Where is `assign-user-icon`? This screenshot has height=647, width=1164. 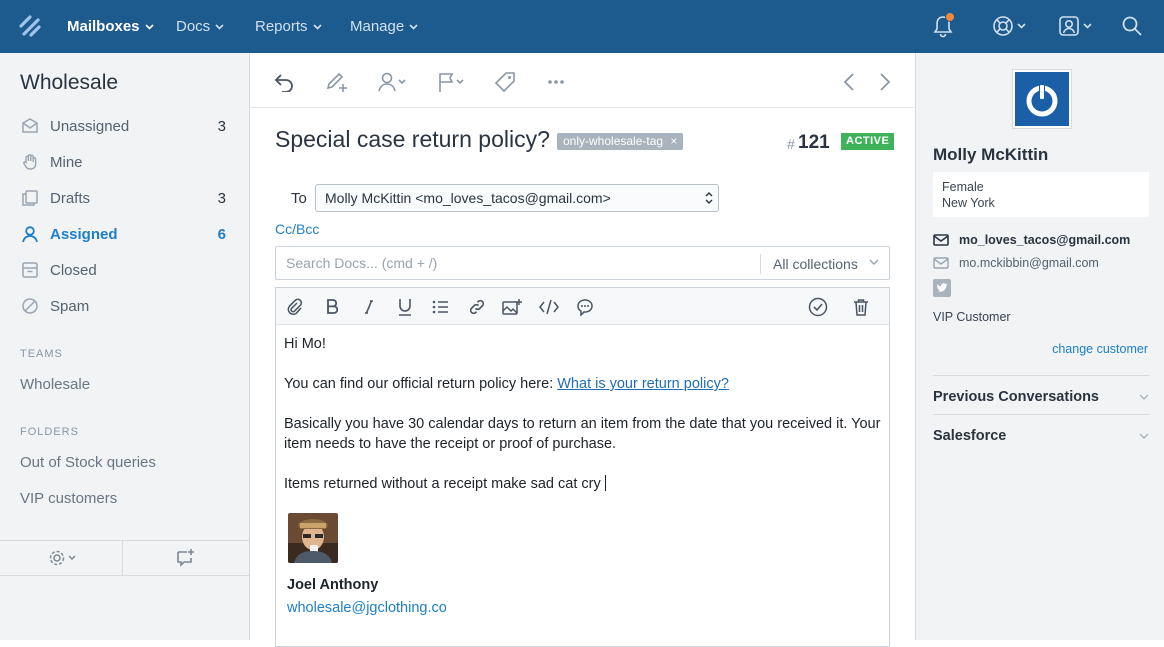 assign-user-icon is located at coordinates (393, 82).